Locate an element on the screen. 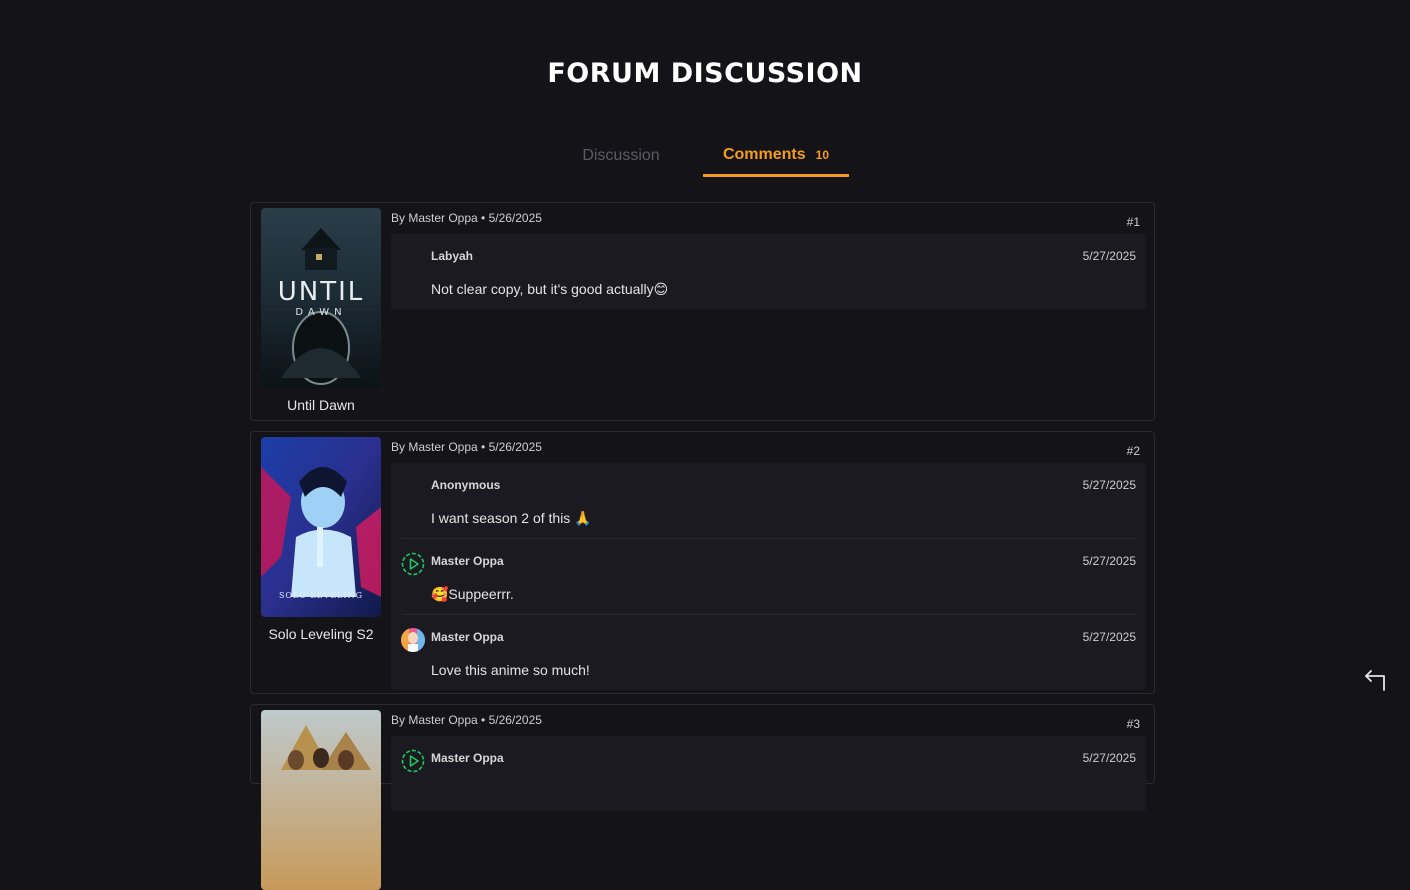 This screenshot has width=1410, height=890. comment-item: Master Oppa 5/27/2025 is located at coordinates (768, 773).